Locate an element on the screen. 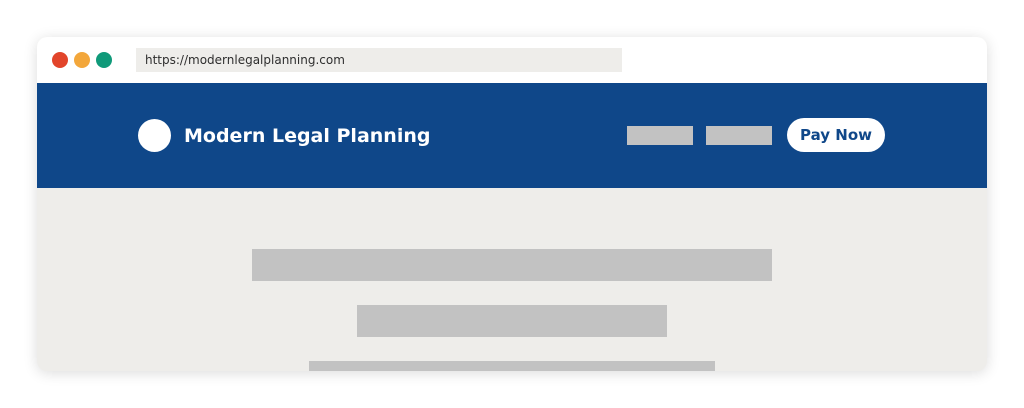 This screenshot has height=408, width=1024. logo-circle-icon is located at coordinates (154, 135).